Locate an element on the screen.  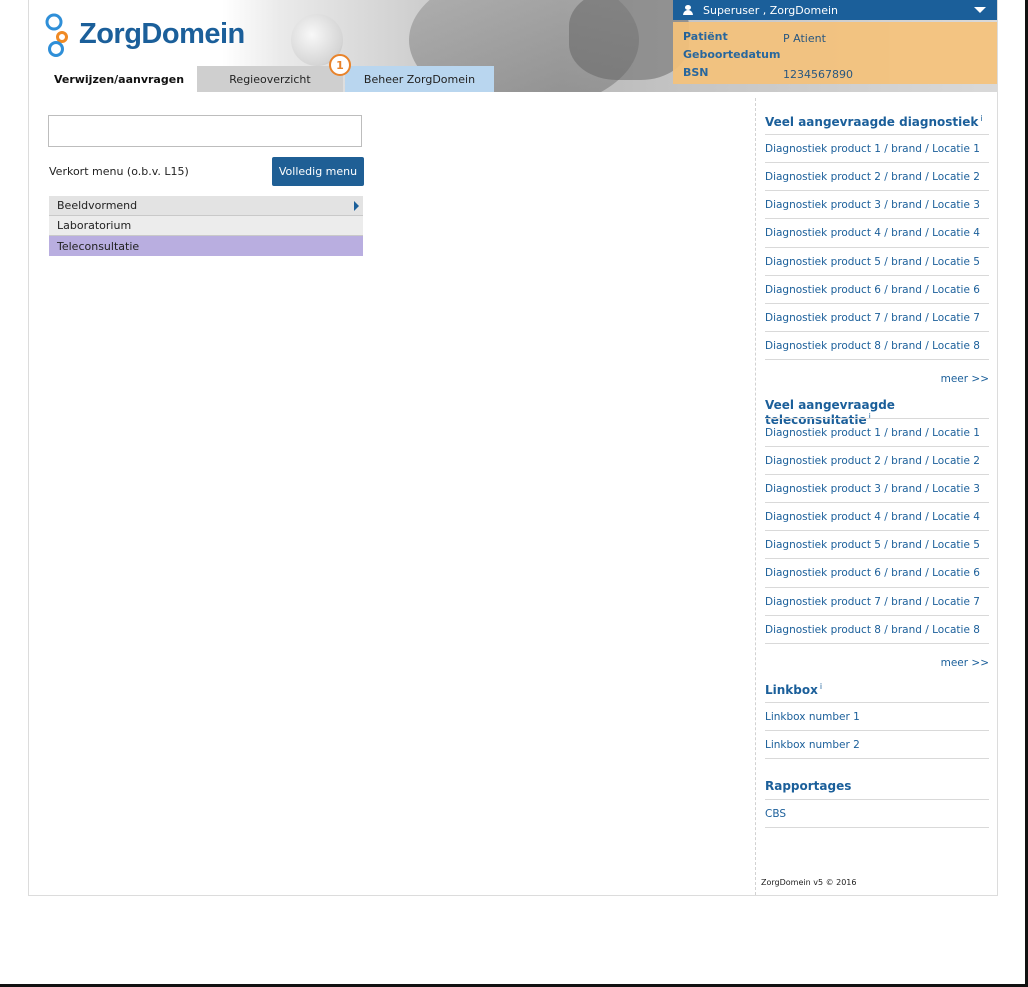
diagnostiek-more-link: meer >> is located at coordinates (965, 379).